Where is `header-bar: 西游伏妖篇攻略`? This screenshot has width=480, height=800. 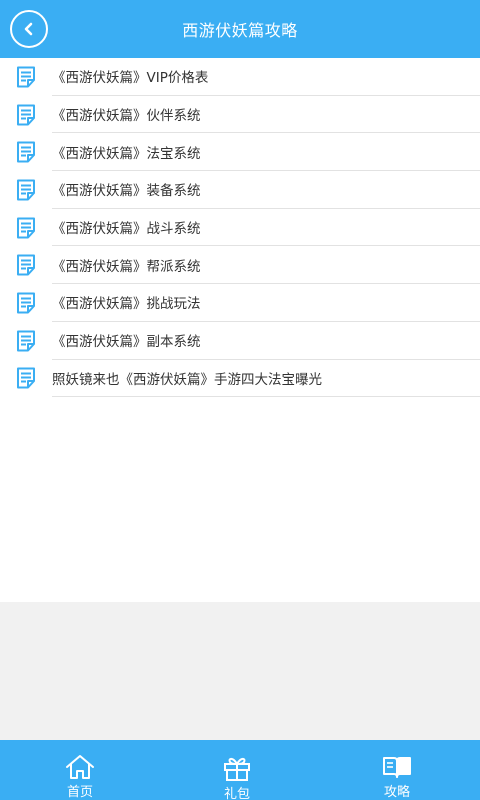
header-bar: 西游伏妖篇攻略 is located at coordinates (240, 29).